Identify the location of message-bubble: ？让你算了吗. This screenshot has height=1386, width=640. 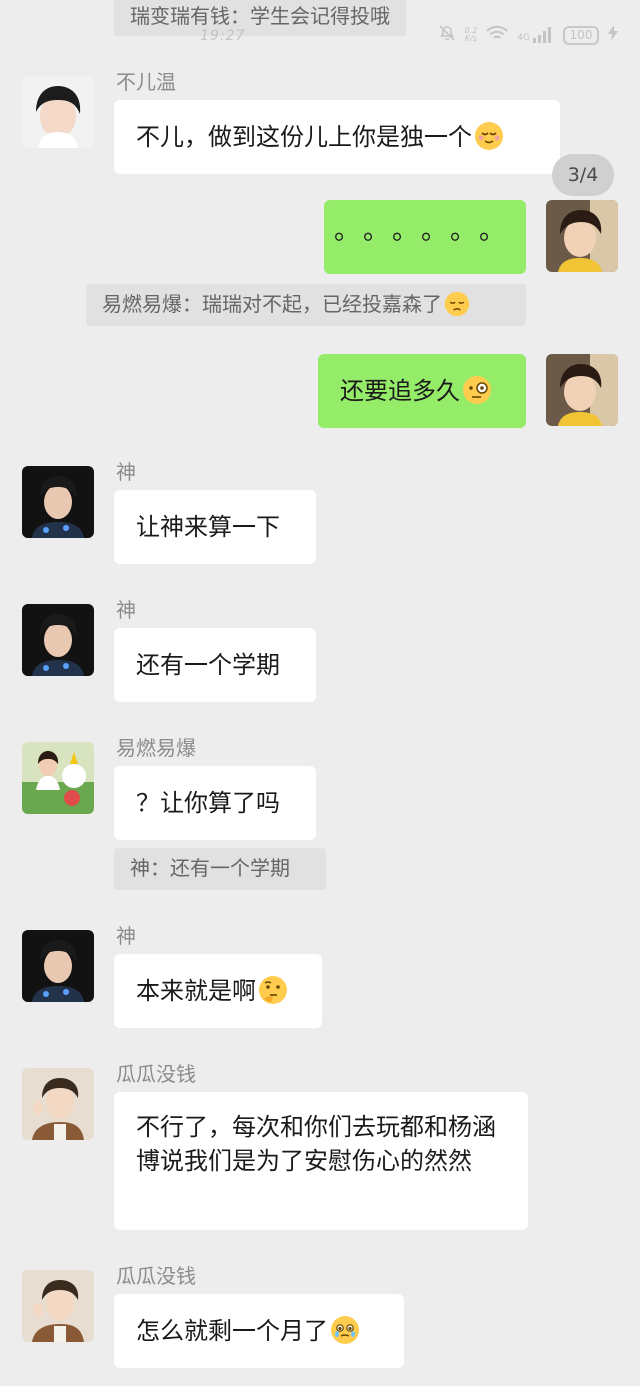
(215, 803).